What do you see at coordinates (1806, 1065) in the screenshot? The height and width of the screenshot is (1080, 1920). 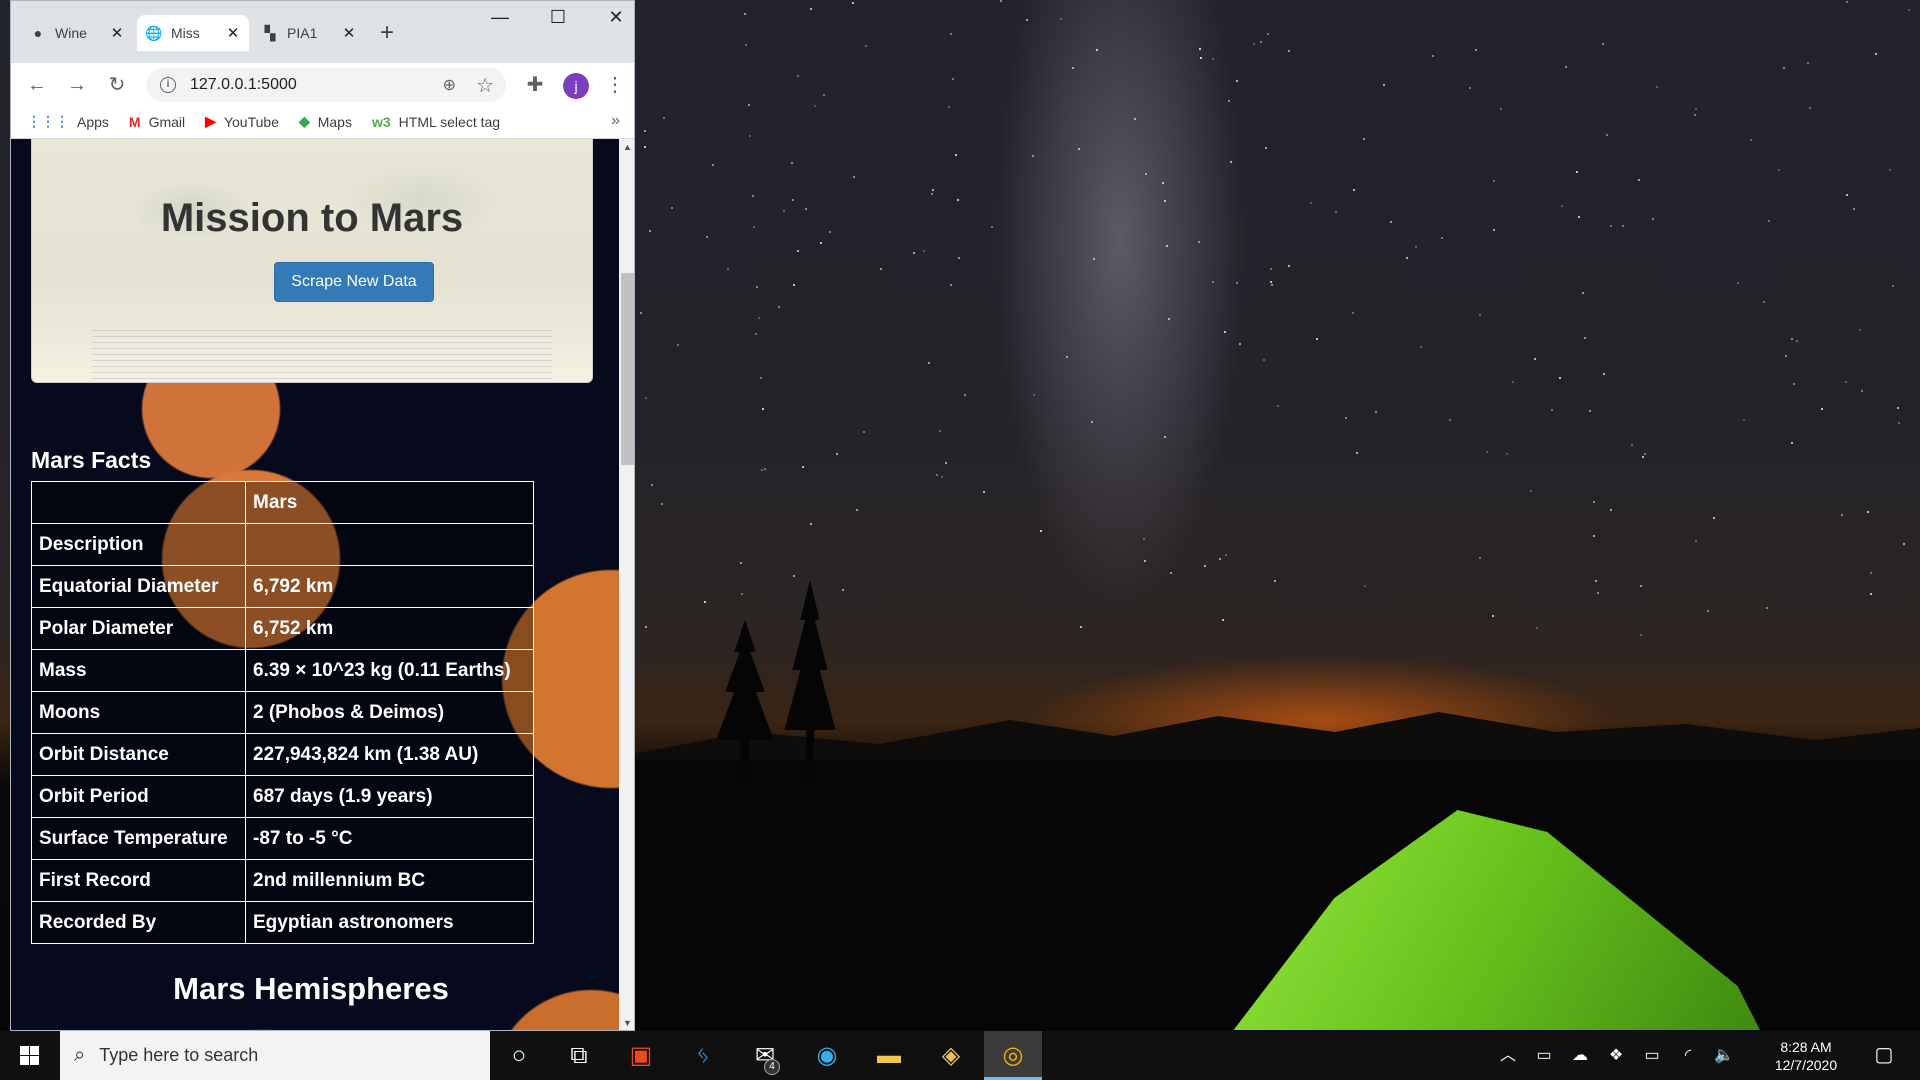 I see `clock-date: 12/7/2020` at bounding box center [1806, 1065].